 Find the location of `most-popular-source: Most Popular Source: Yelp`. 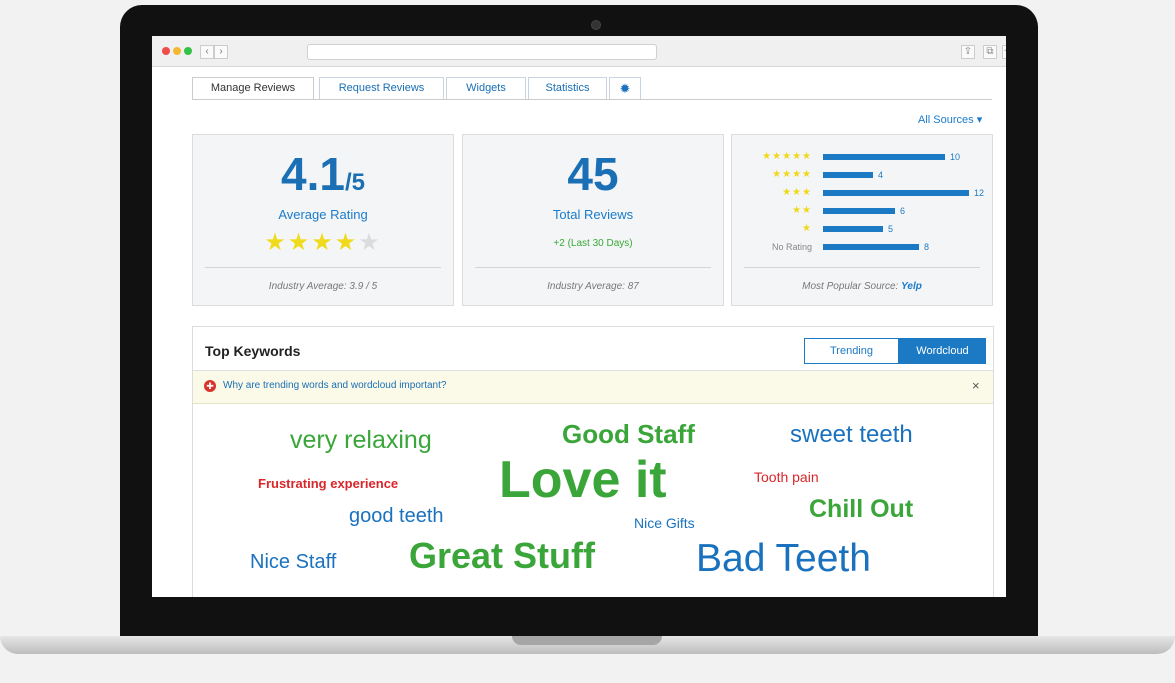

most-popular-source: Most Popular Source: Yelp is located at coordinates (862, 286).